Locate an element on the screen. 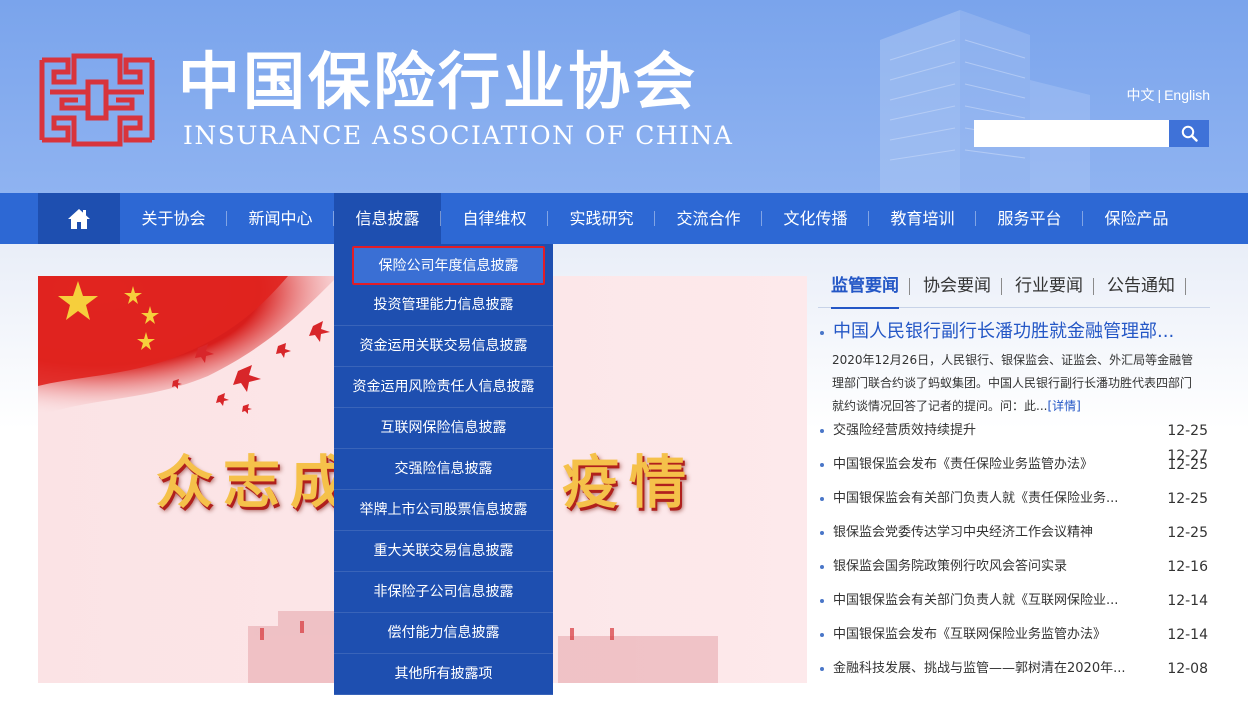 The width and height of the screenshot is (1248, 706). iac-logo-icon is located at coordinates (97, 100).